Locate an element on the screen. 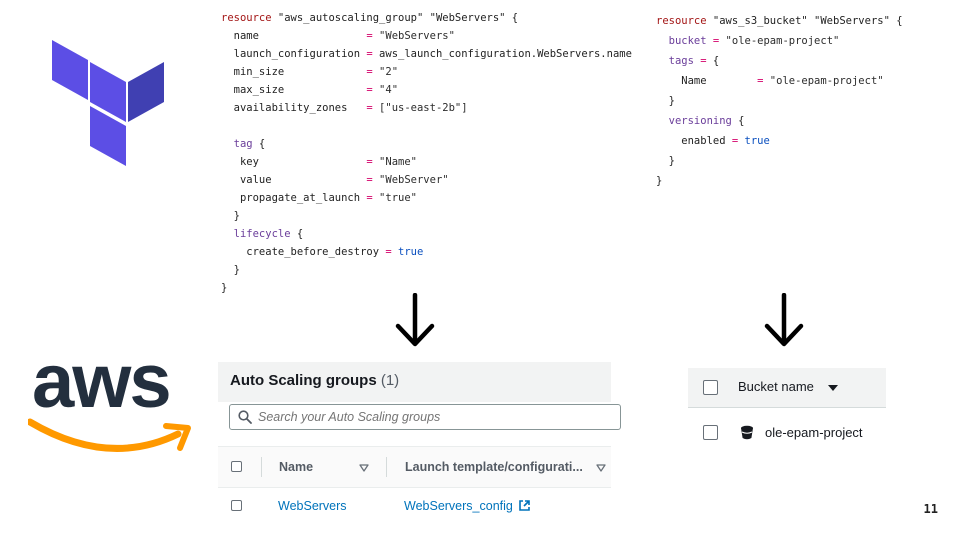 The image size is (960, 540). code-line: create_before_destroy = true is located at coordinates (322, 252).